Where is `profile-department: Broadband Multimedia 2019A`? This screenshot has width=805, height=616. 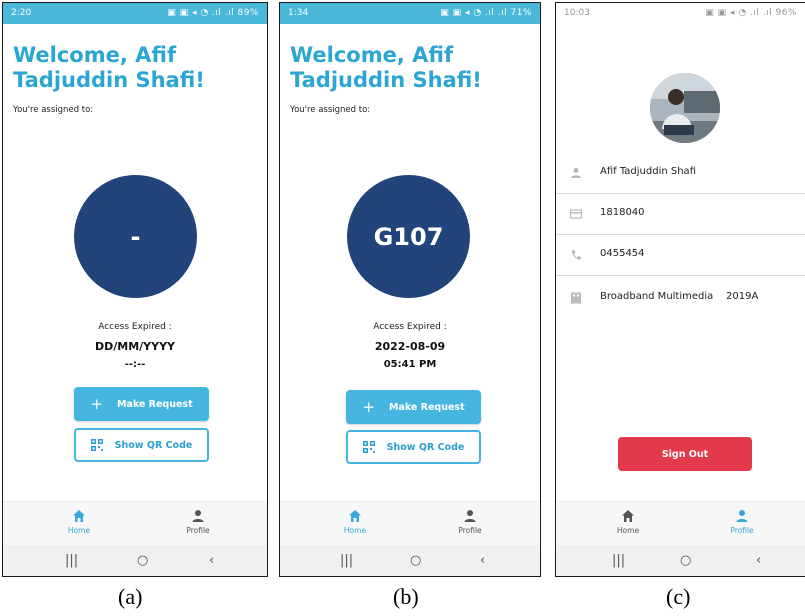 profile-department: Broadband Multimedia 2019A is located at coordinates (679, 296).